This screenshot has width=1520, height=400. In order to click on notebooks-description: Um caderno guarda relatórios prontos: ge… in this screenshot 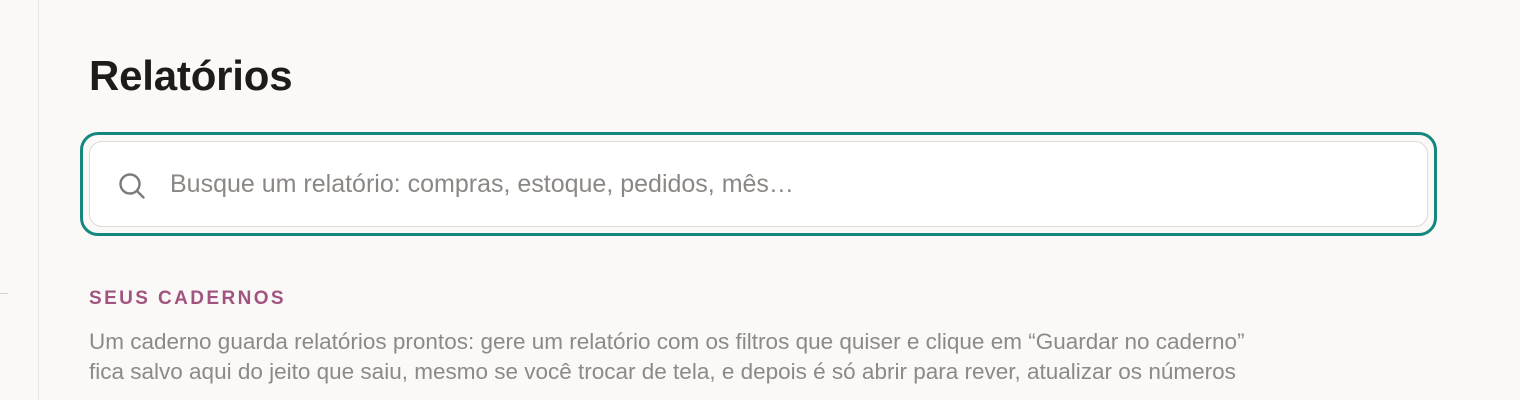, I will do `click(804, 357)`.